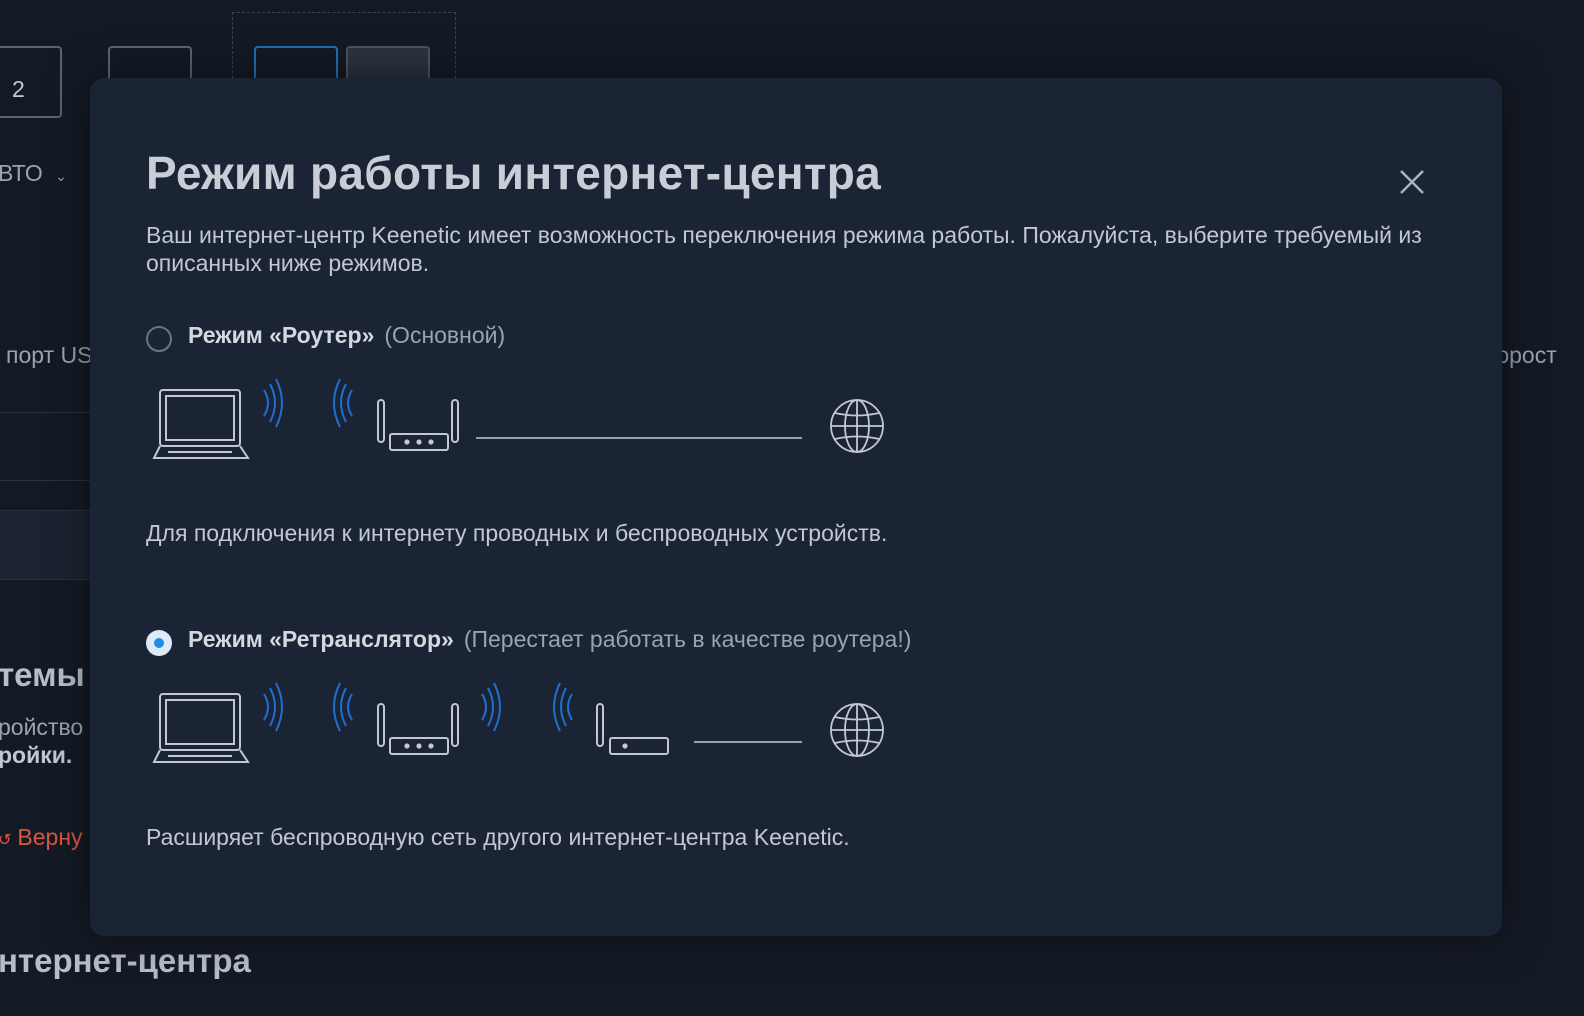 The width and height of the screenshot is (1584, 1016). I want to click on main-router-icon, so click(632, 729).